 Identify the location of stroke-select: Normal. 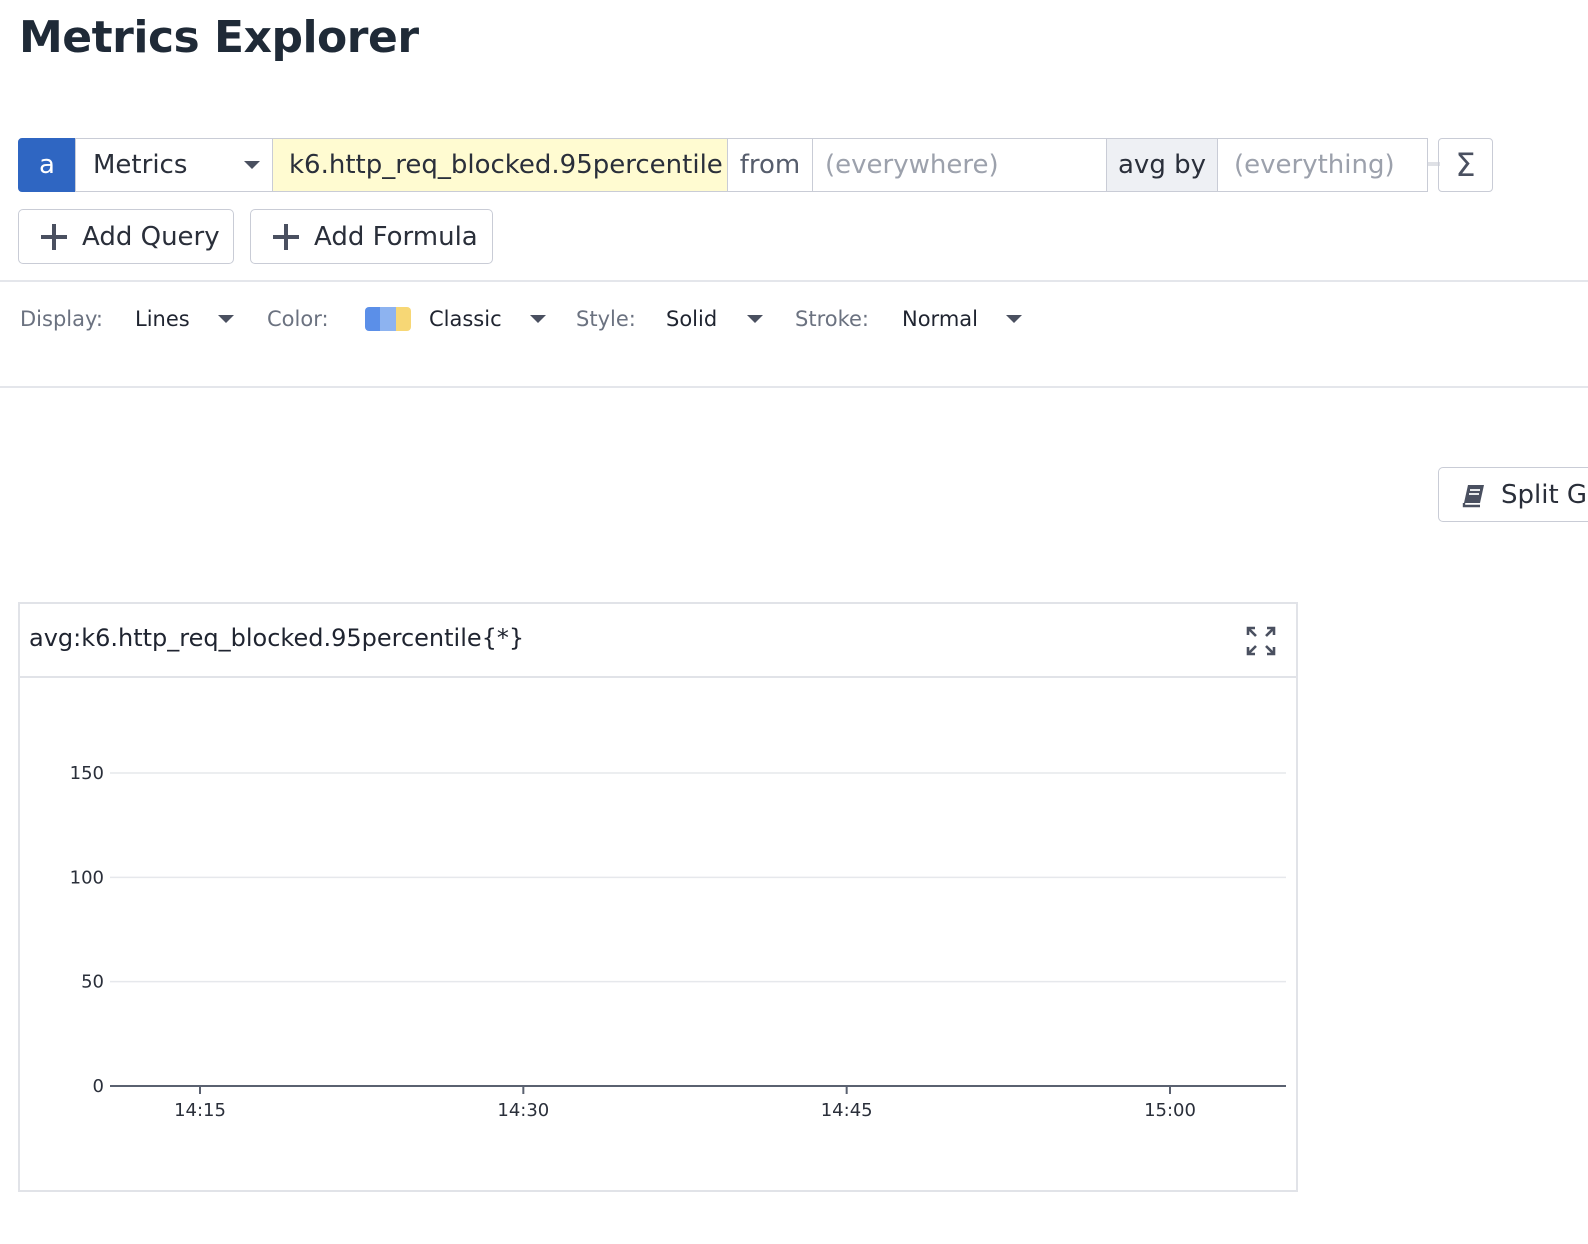
(962, 319).